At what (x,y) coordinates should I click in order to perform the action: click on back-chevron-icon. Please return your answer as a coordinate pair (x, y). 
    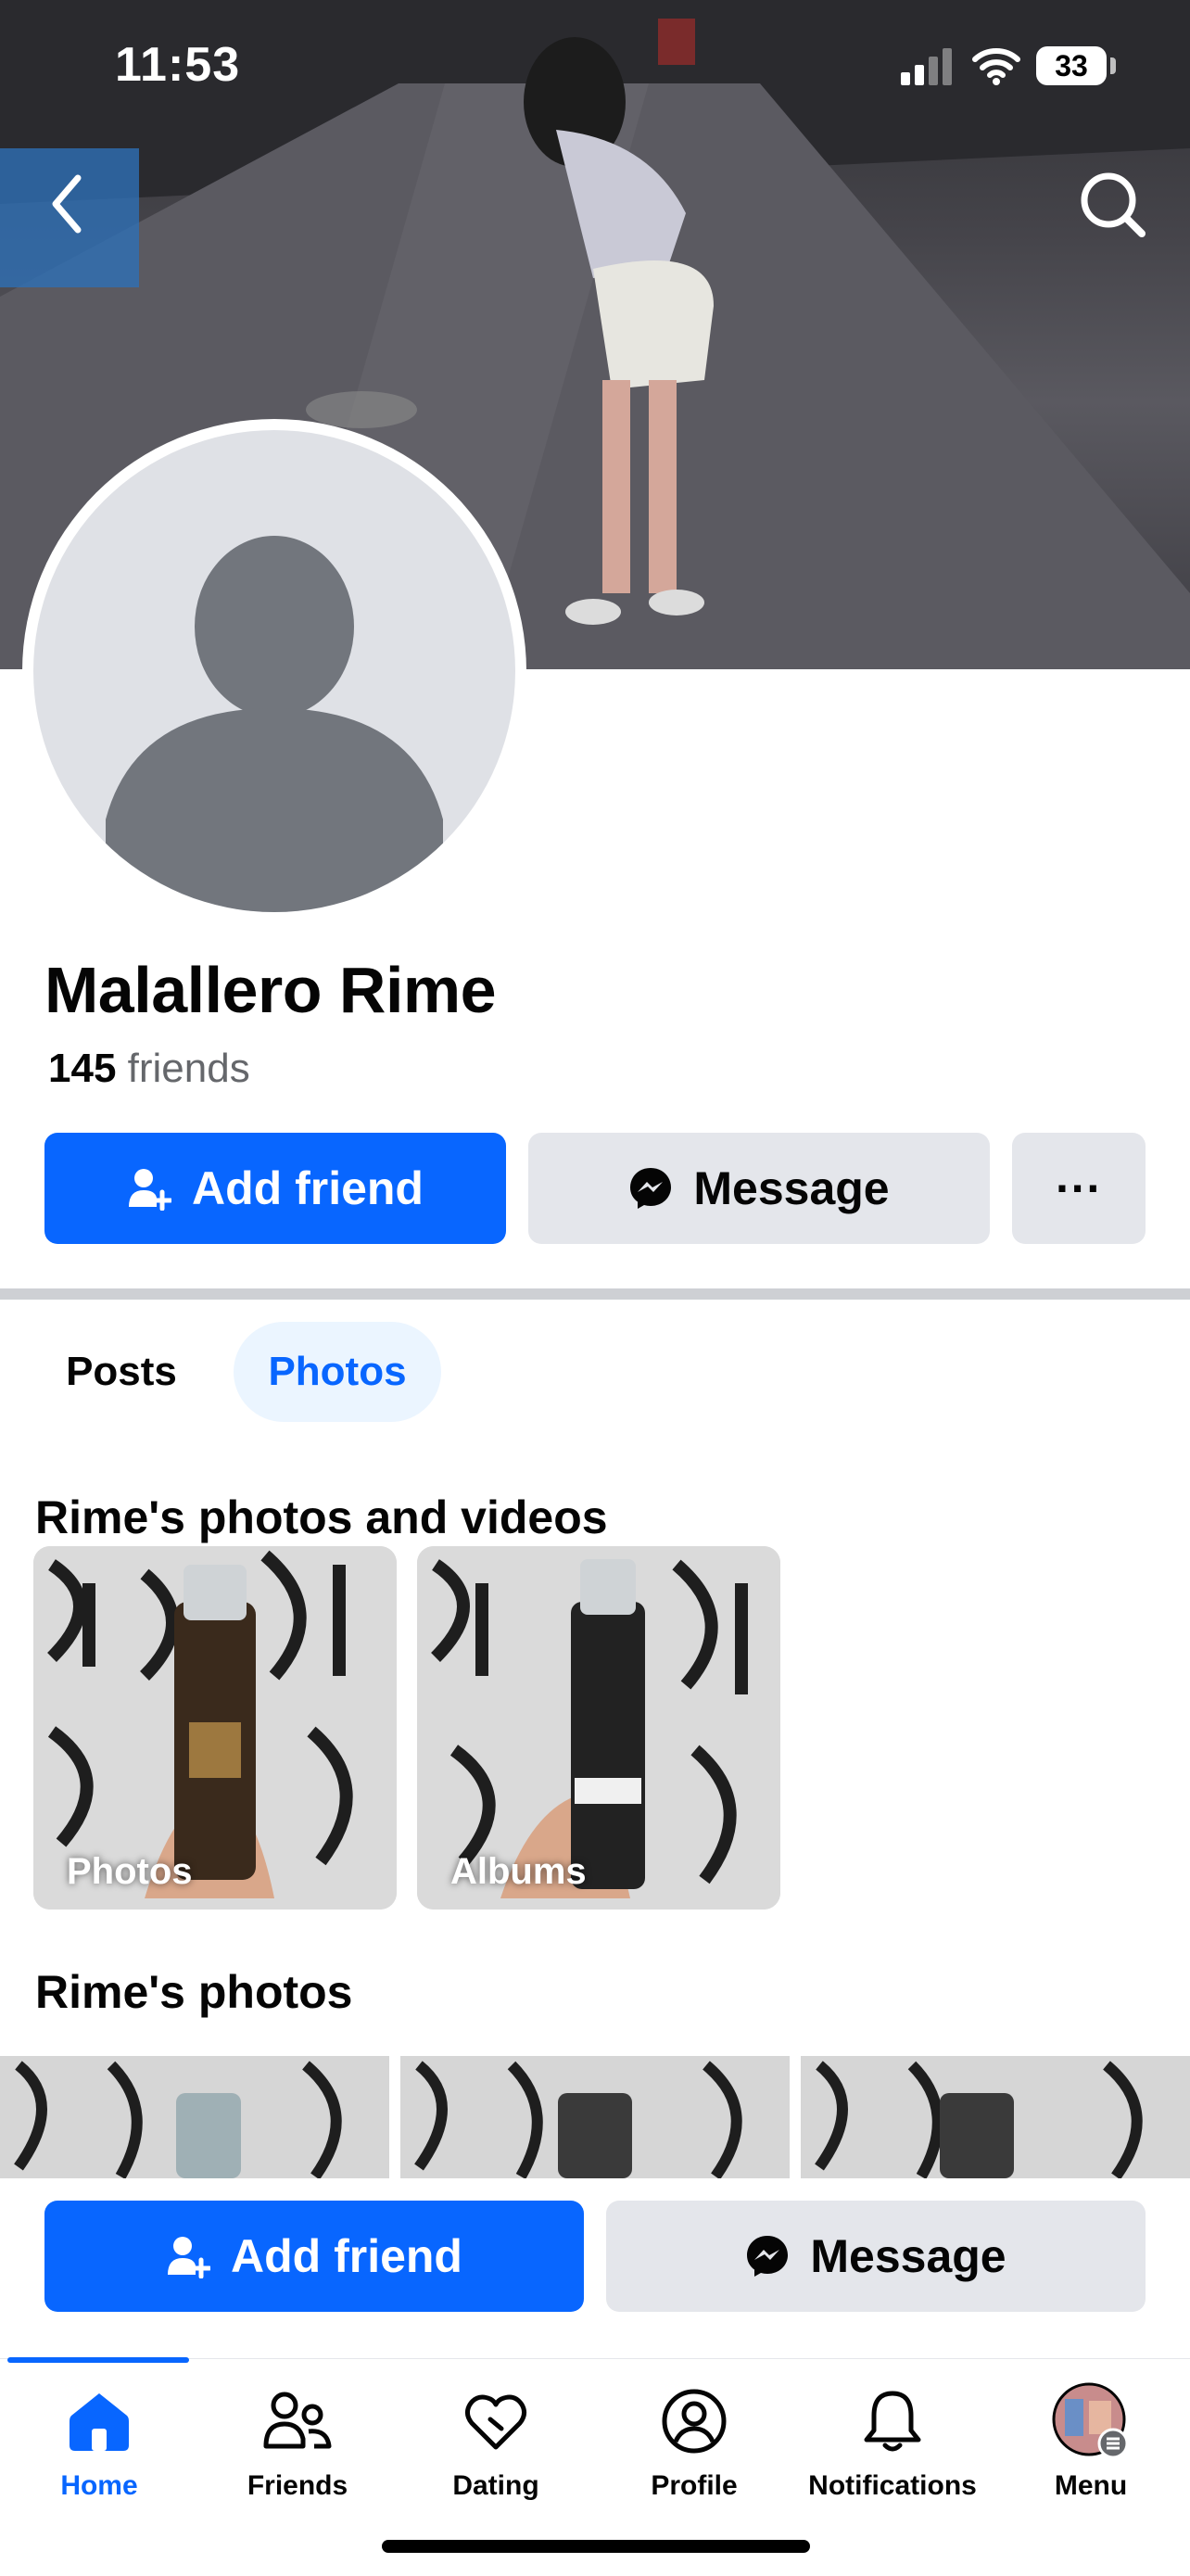
    Looking at the image, I should click on (68, 204).